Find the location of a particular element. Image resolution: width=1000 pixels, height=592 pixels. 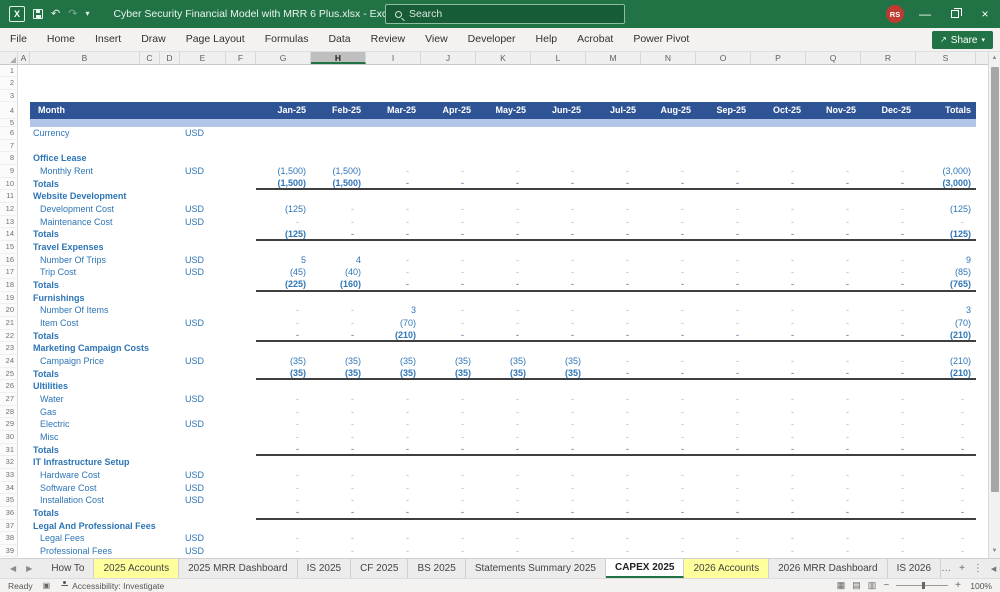

month-cell: Jan-25 is located at coordinates (283, 110).